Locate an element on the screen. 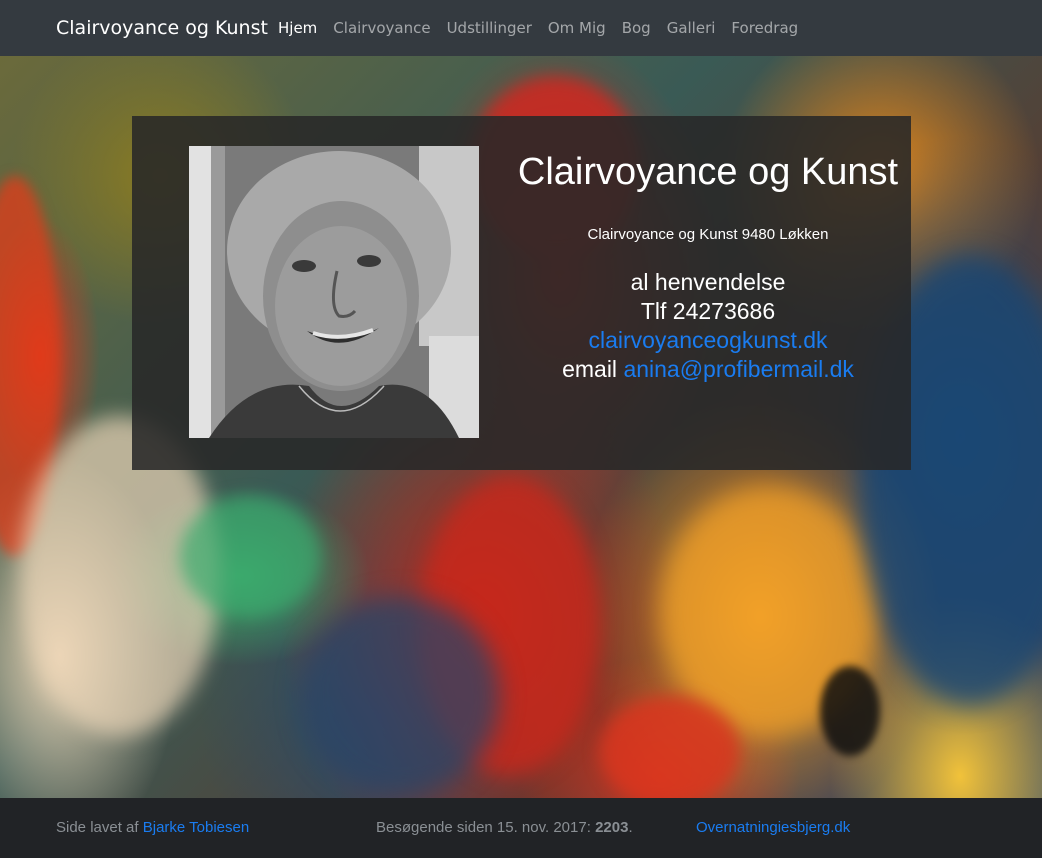 Image resolution: width=1042 pixels, height=858 pixels. website-link: clairvoyanceogkunst.dk is located at coordinates (707, 340).